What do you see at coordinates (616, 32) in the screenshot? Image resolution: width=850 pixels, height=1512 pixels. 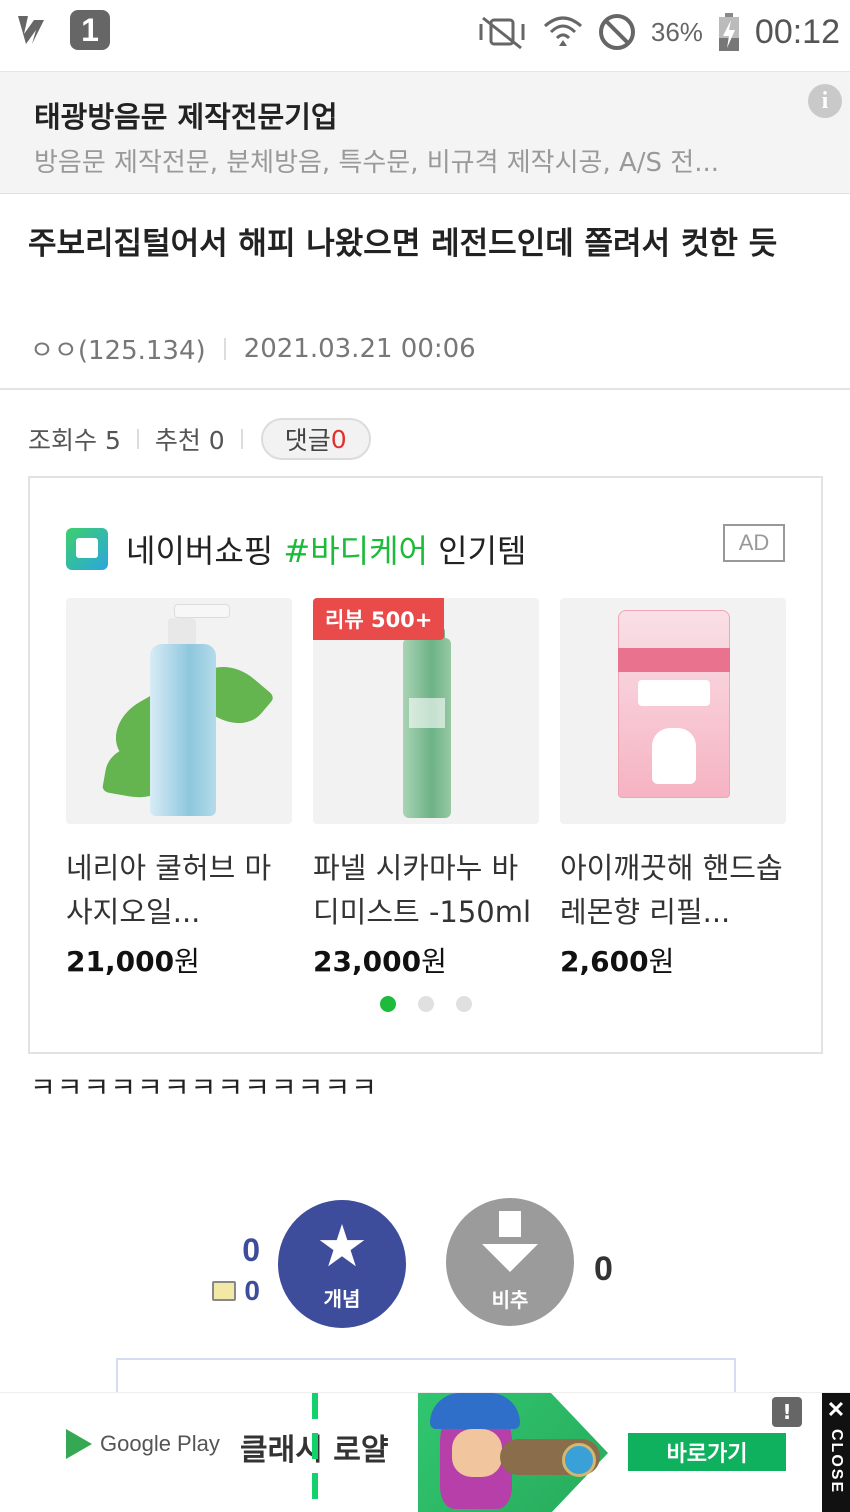 I see `do-not-disturb-icon` at bounding box center [616, 32].